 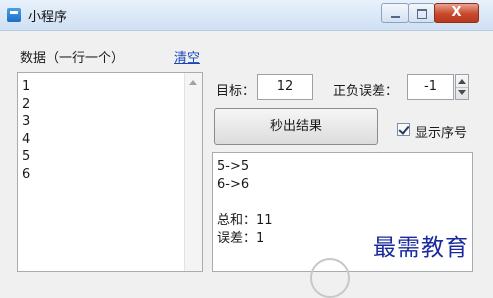 I want to click on spin-up-icon, so click(x=462, y=81).